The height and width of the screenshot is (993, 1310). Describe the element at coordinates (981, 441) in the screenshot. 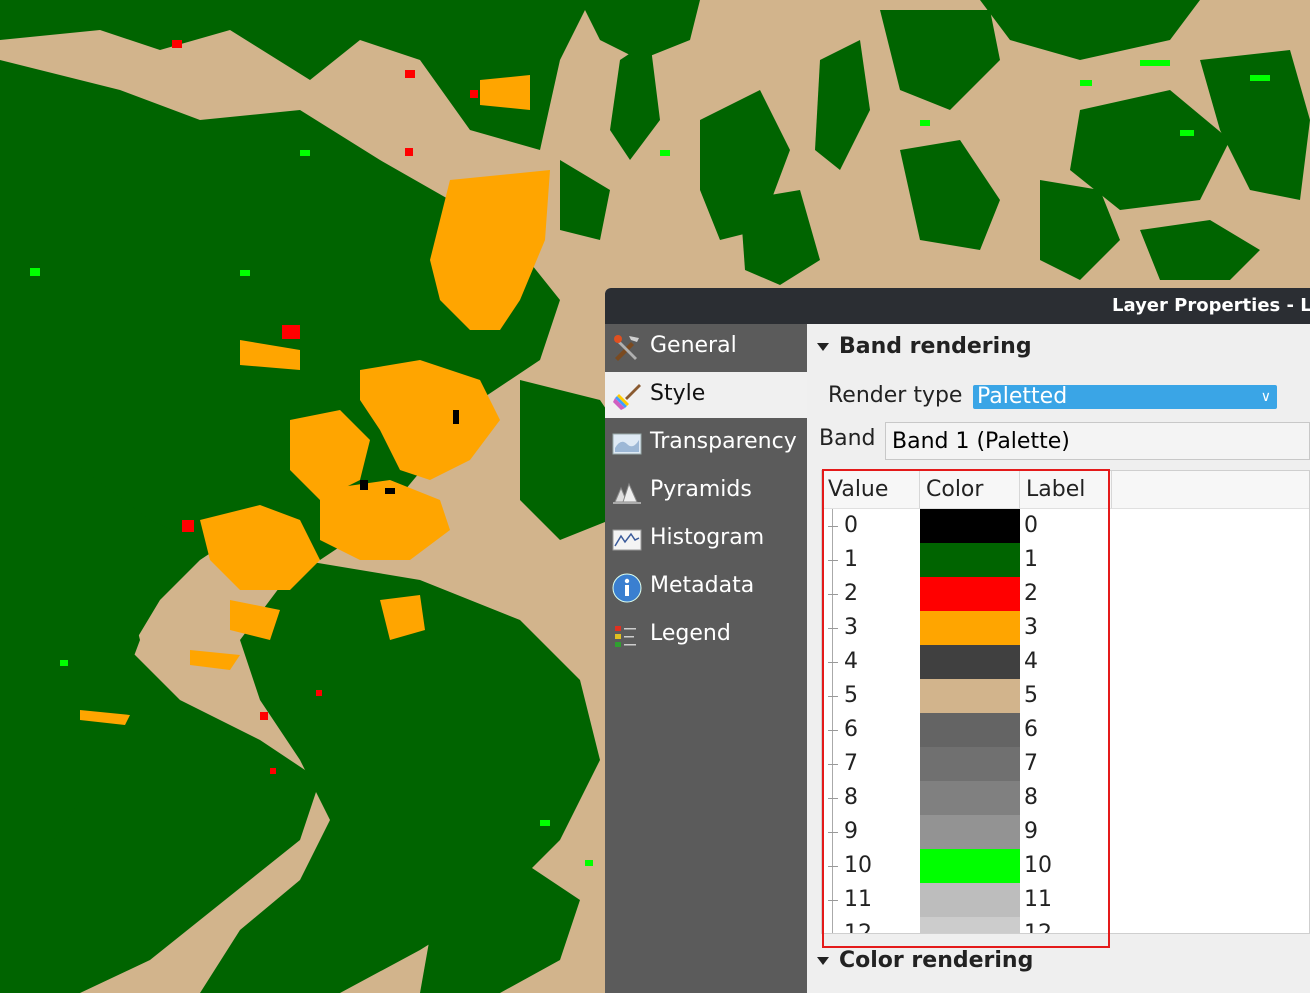

I see `band-value: Band 1 (Palette)` at that location.